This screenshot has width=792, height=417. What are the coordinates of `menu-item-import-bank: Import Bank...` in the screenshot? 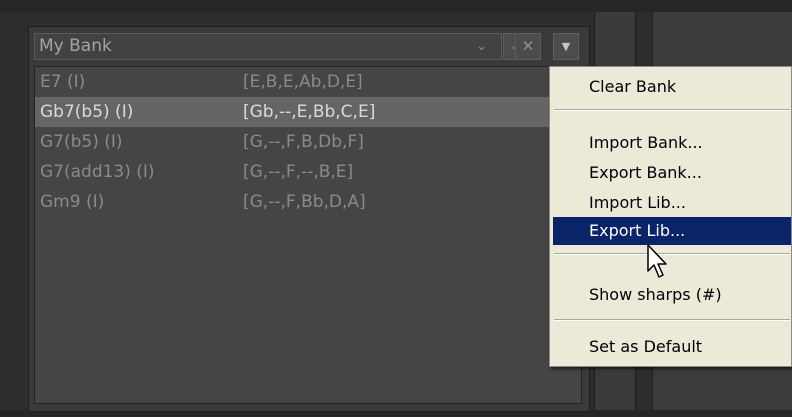 It's located at (672, 143).